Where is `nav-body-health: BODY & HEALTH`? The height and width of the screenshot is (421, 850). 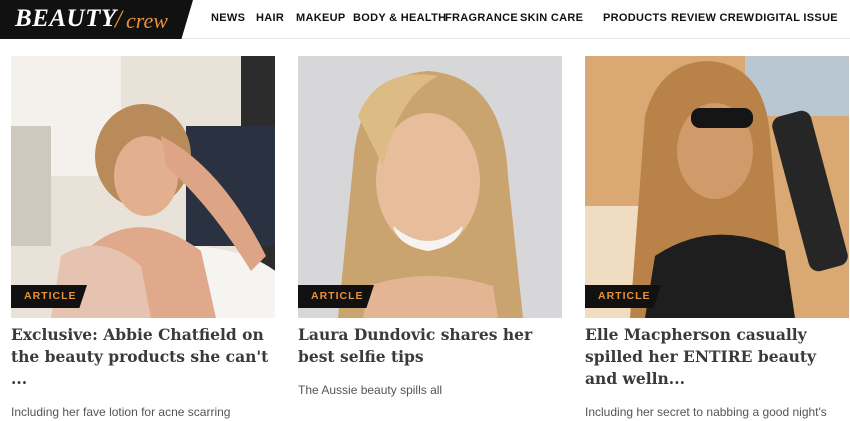 nav-body-health: BODY & HEALTH is located at coordinates (399, 18).